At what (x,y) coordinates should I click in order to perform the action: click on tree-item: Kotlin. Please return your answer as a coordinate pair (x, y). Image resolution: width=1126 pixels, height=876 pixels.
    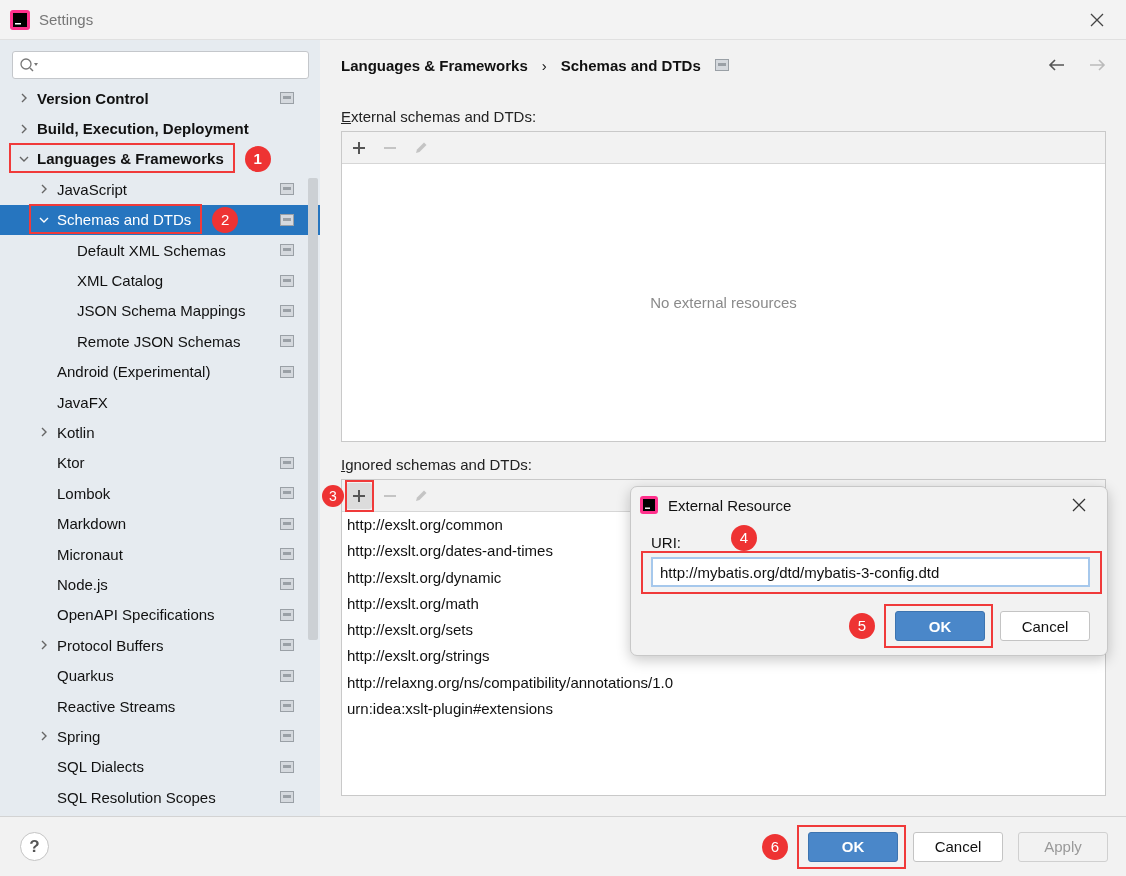
    Looking at the image, I should click on (160, 432).